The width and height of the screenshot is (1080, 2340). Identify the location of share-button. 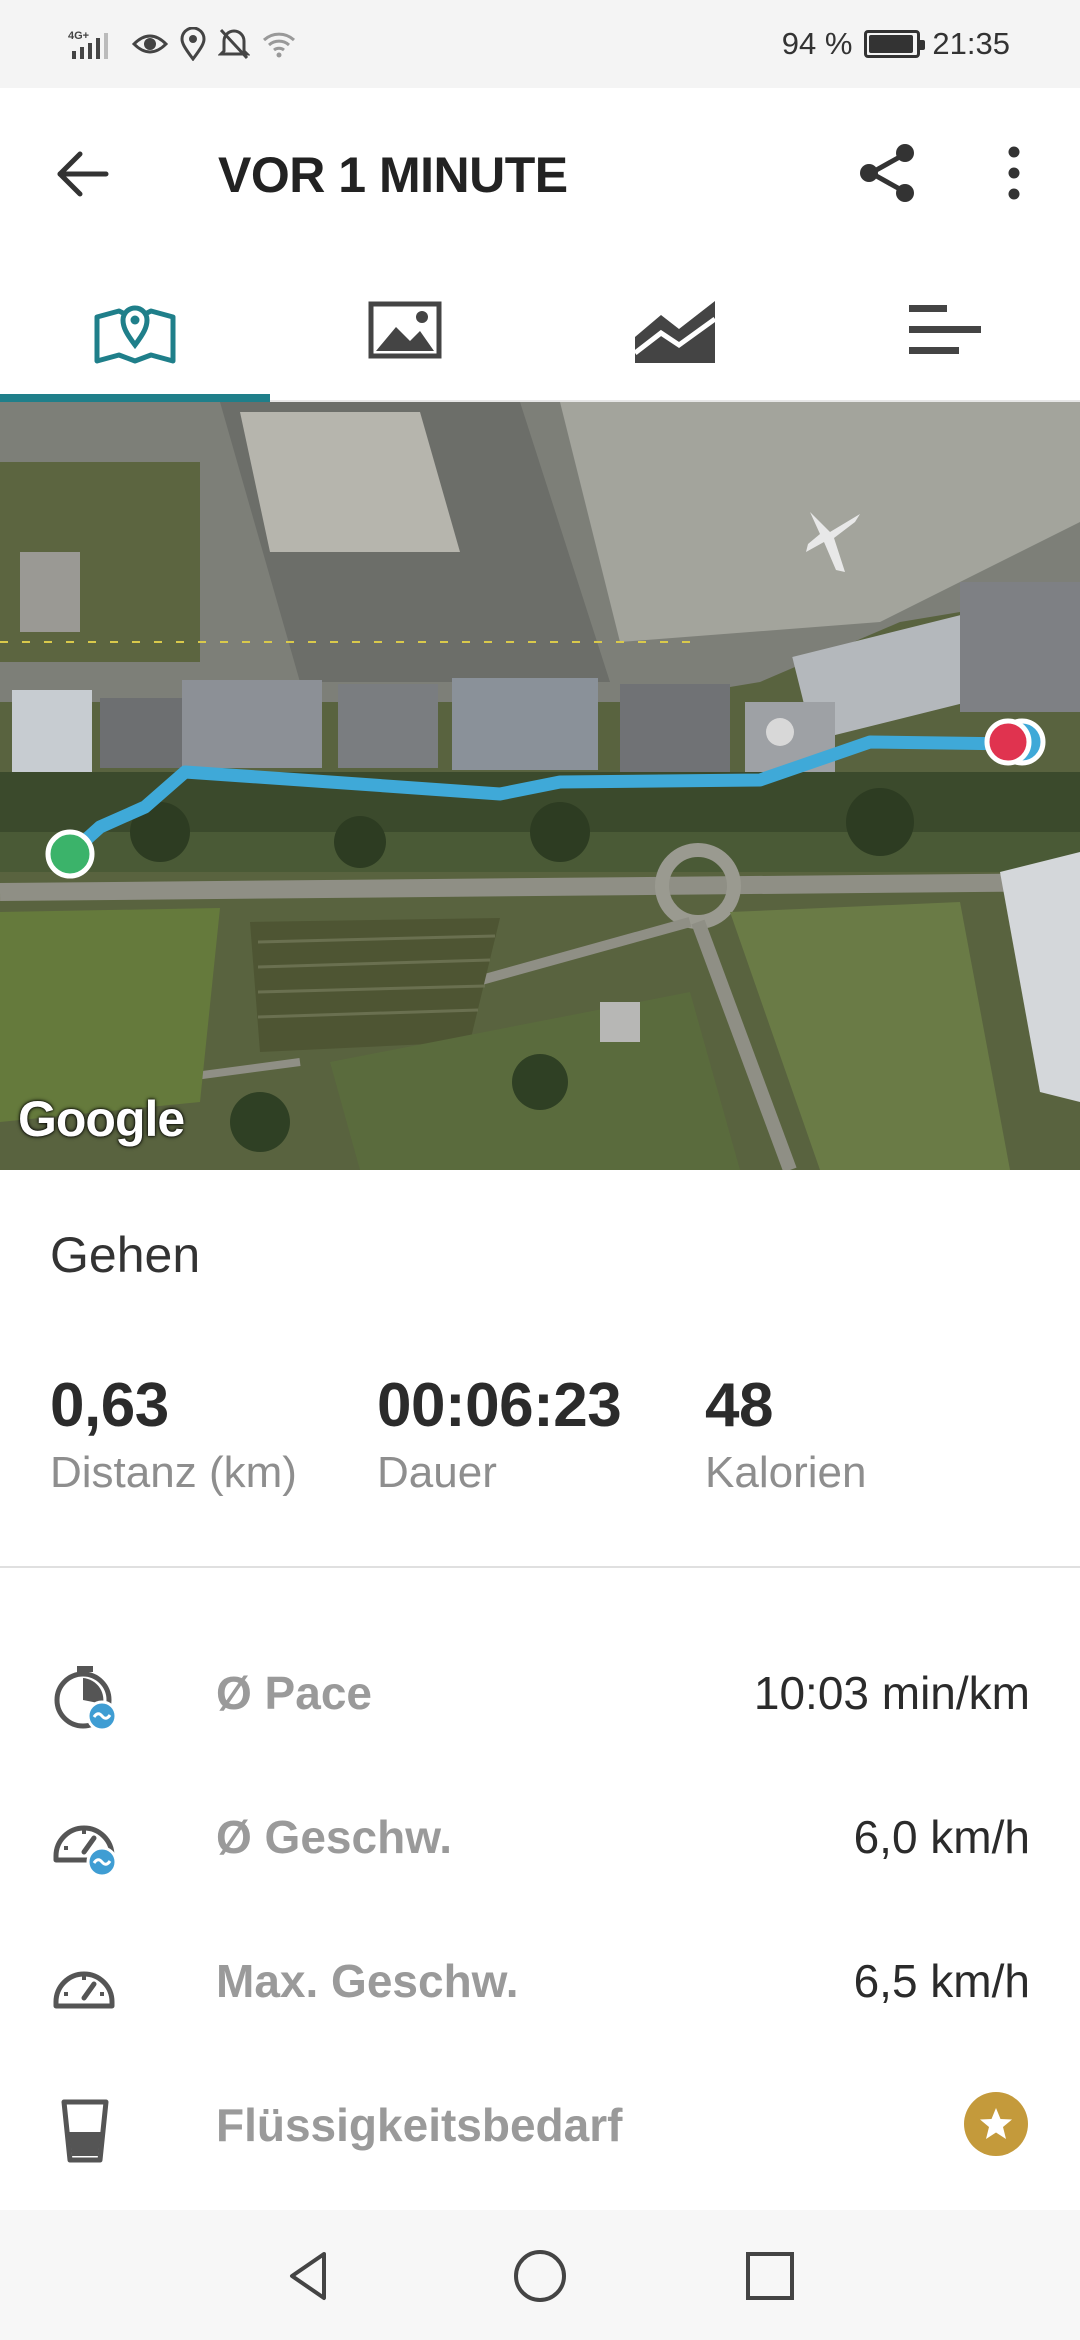
(888, 173).